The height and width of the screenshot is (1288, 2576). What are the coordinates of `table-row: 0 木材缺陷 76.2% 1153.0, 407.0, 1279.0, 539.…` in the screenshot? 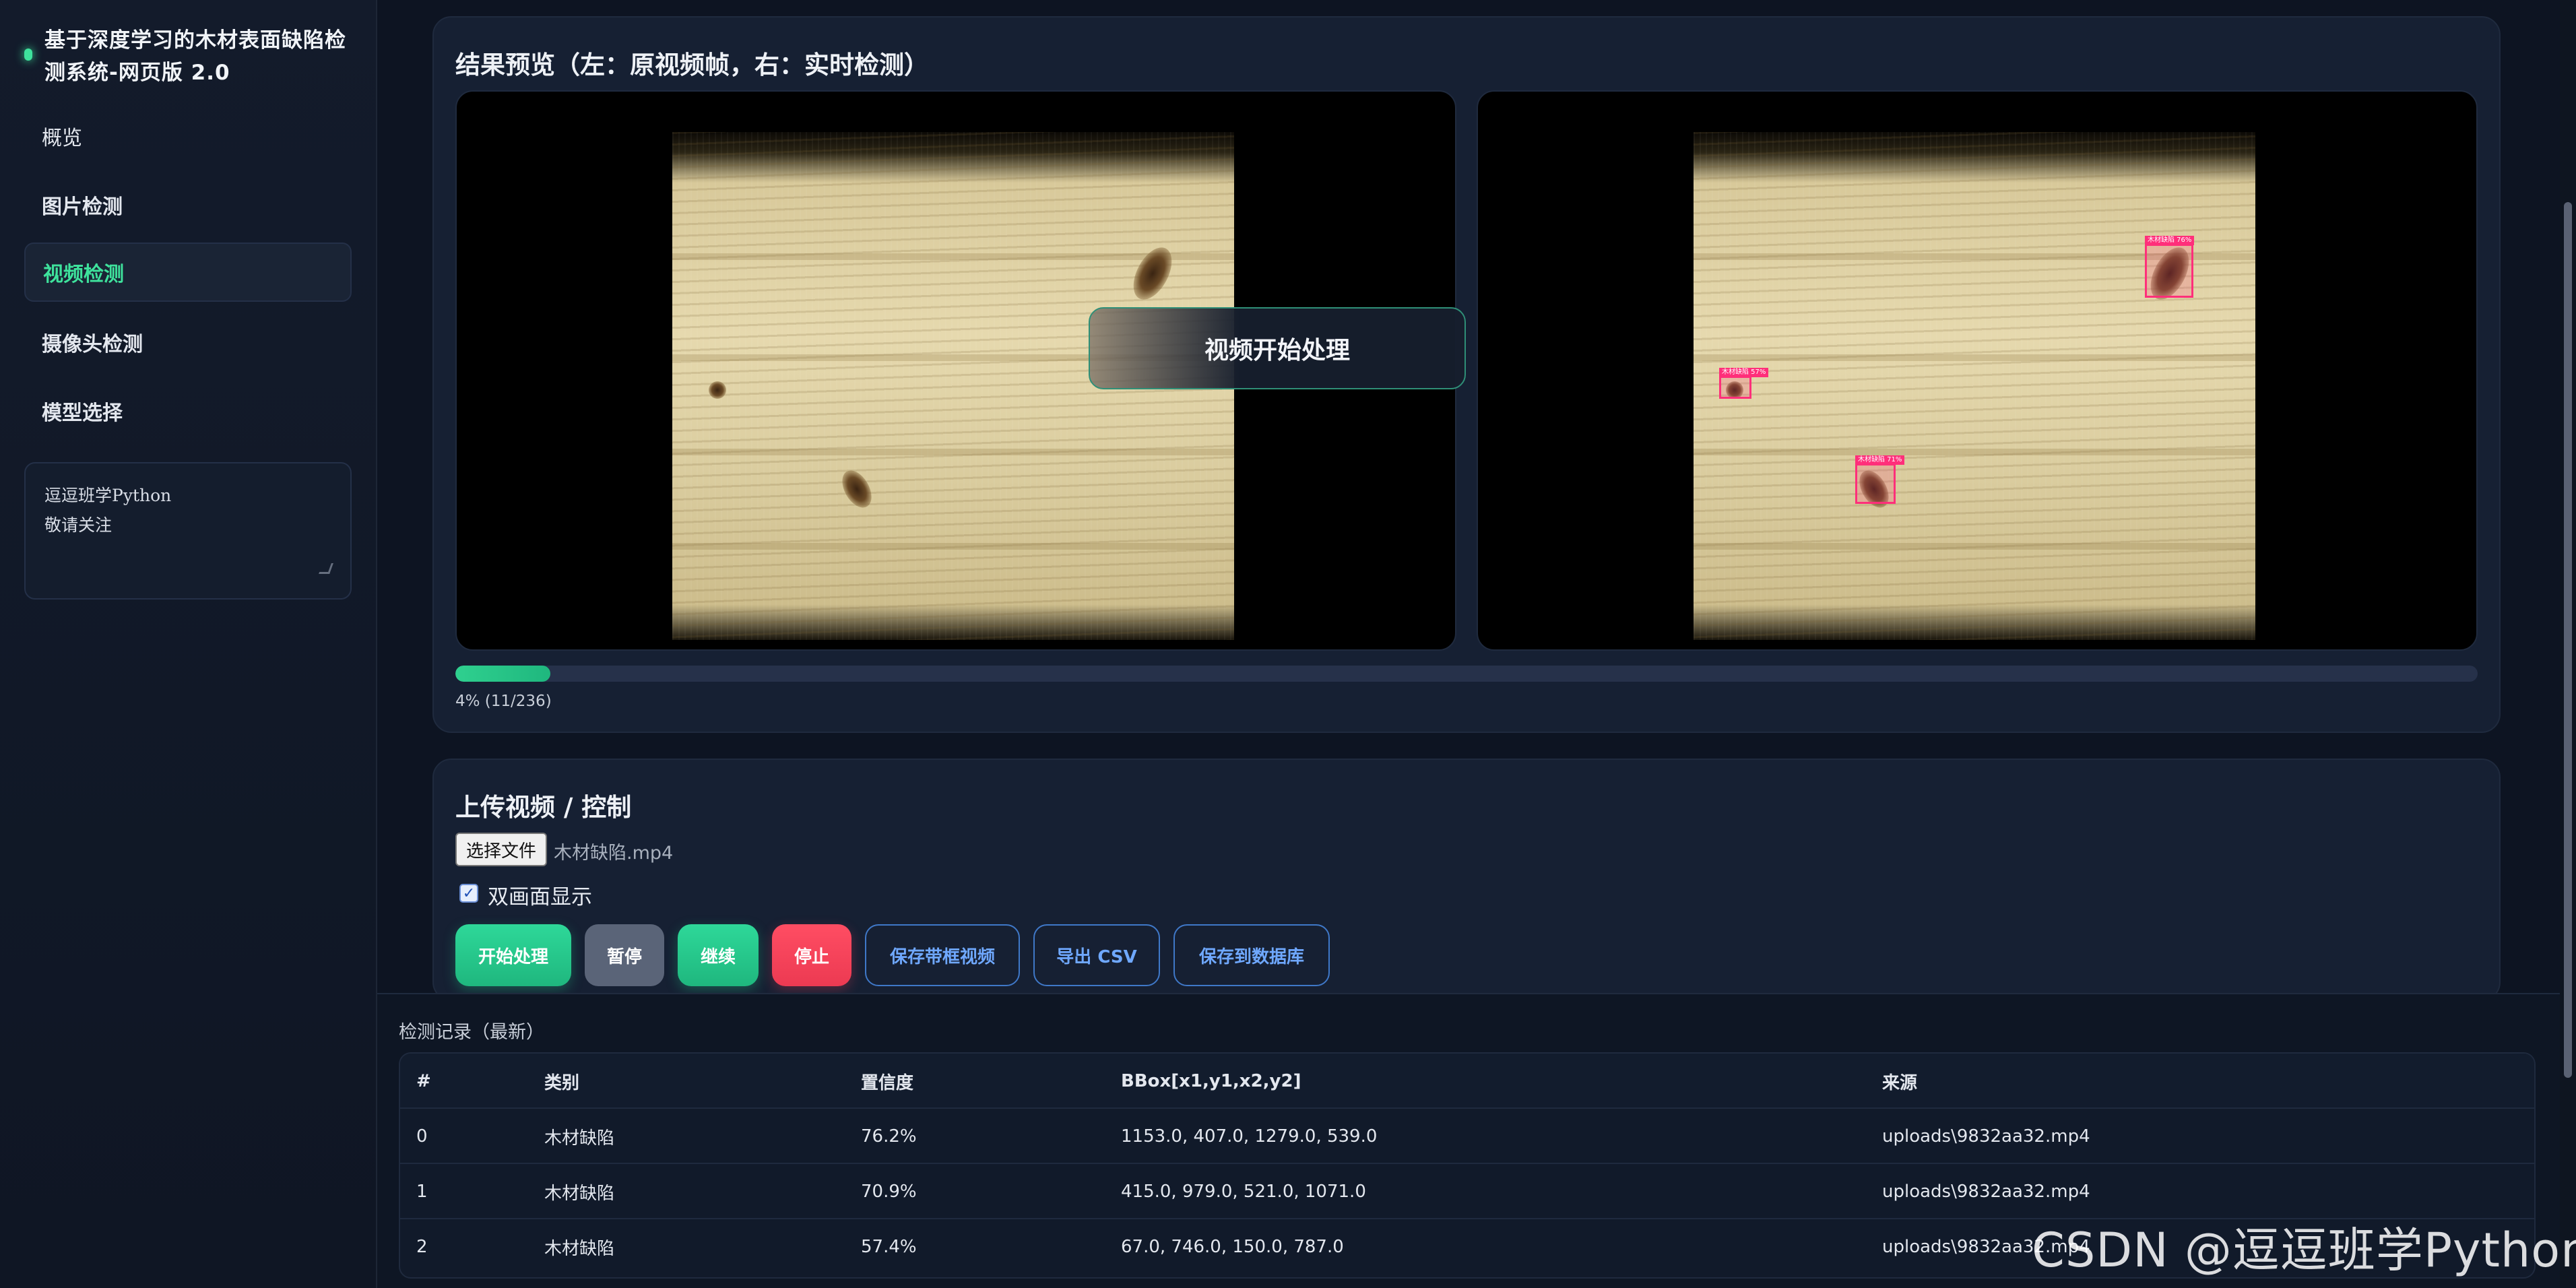 It's located at (1467, 1137).